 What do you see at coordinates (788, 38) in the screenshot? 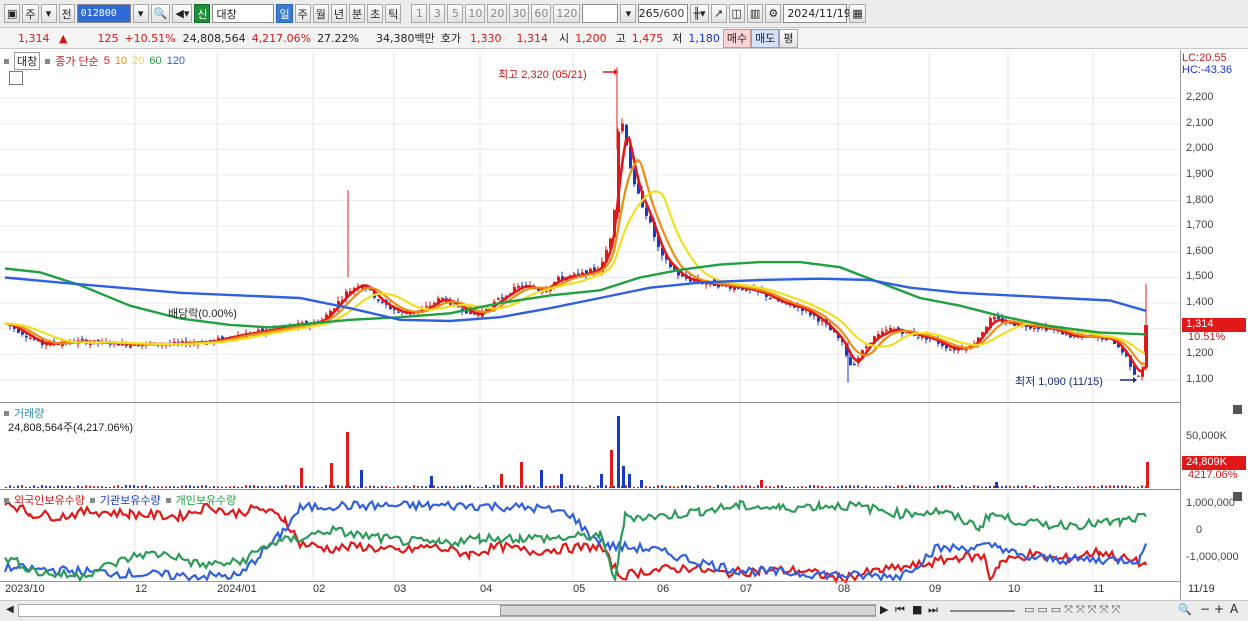
I see `eval-button: 평` at bounding box center [788, 38].